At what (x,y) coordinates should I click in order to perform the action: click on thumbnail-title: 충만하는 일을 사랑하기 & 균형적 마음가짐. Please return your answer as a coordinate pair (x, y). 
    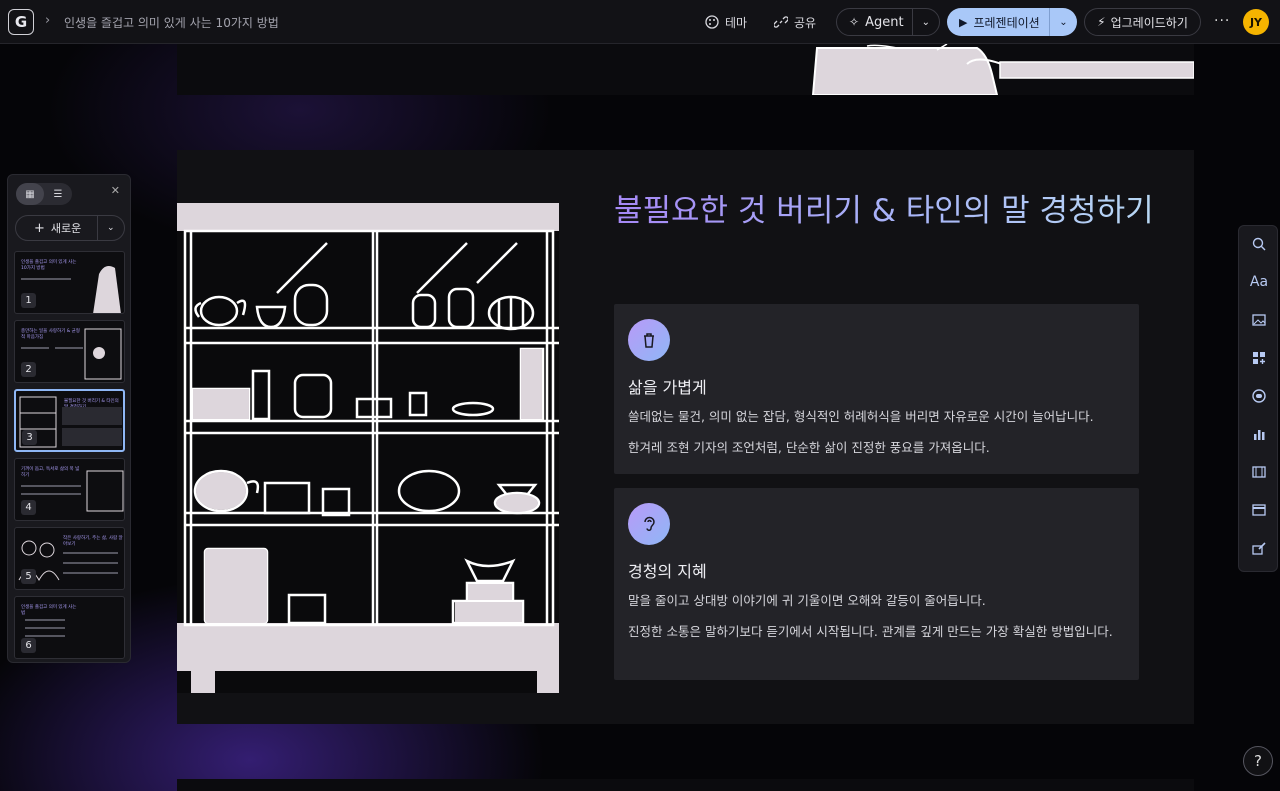
    Looking at the image, I should click on (50, 334).